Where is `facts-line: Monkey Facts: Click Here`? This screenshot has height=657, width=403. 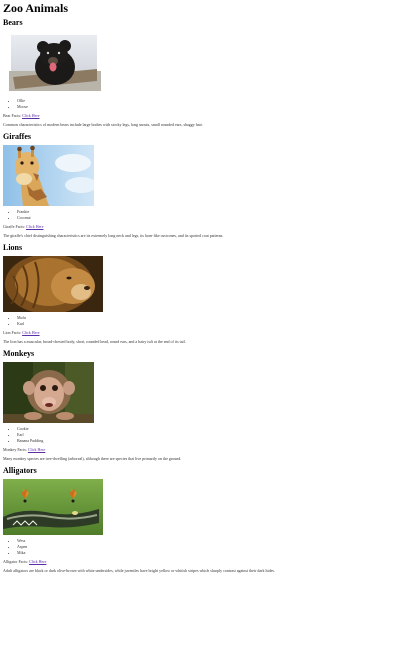
facts-line: Monkey Facts: Click Here is located at coordinates (201, 450).